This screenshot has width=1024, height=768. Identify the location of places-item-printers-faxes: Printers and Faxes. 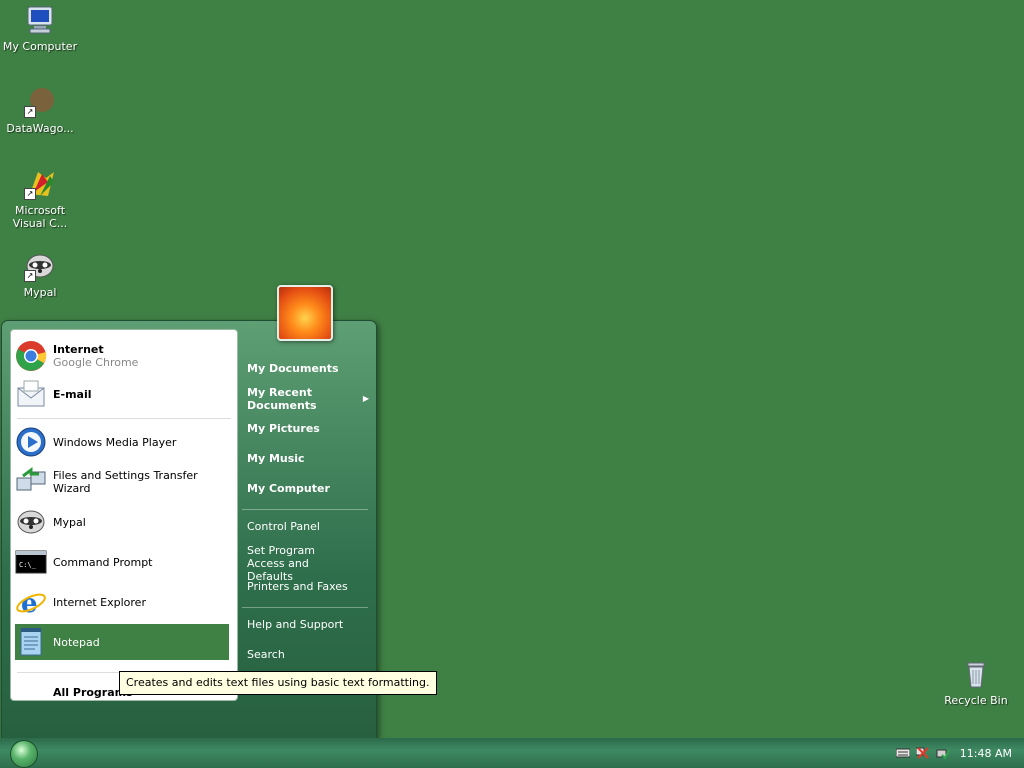
(308, 586).